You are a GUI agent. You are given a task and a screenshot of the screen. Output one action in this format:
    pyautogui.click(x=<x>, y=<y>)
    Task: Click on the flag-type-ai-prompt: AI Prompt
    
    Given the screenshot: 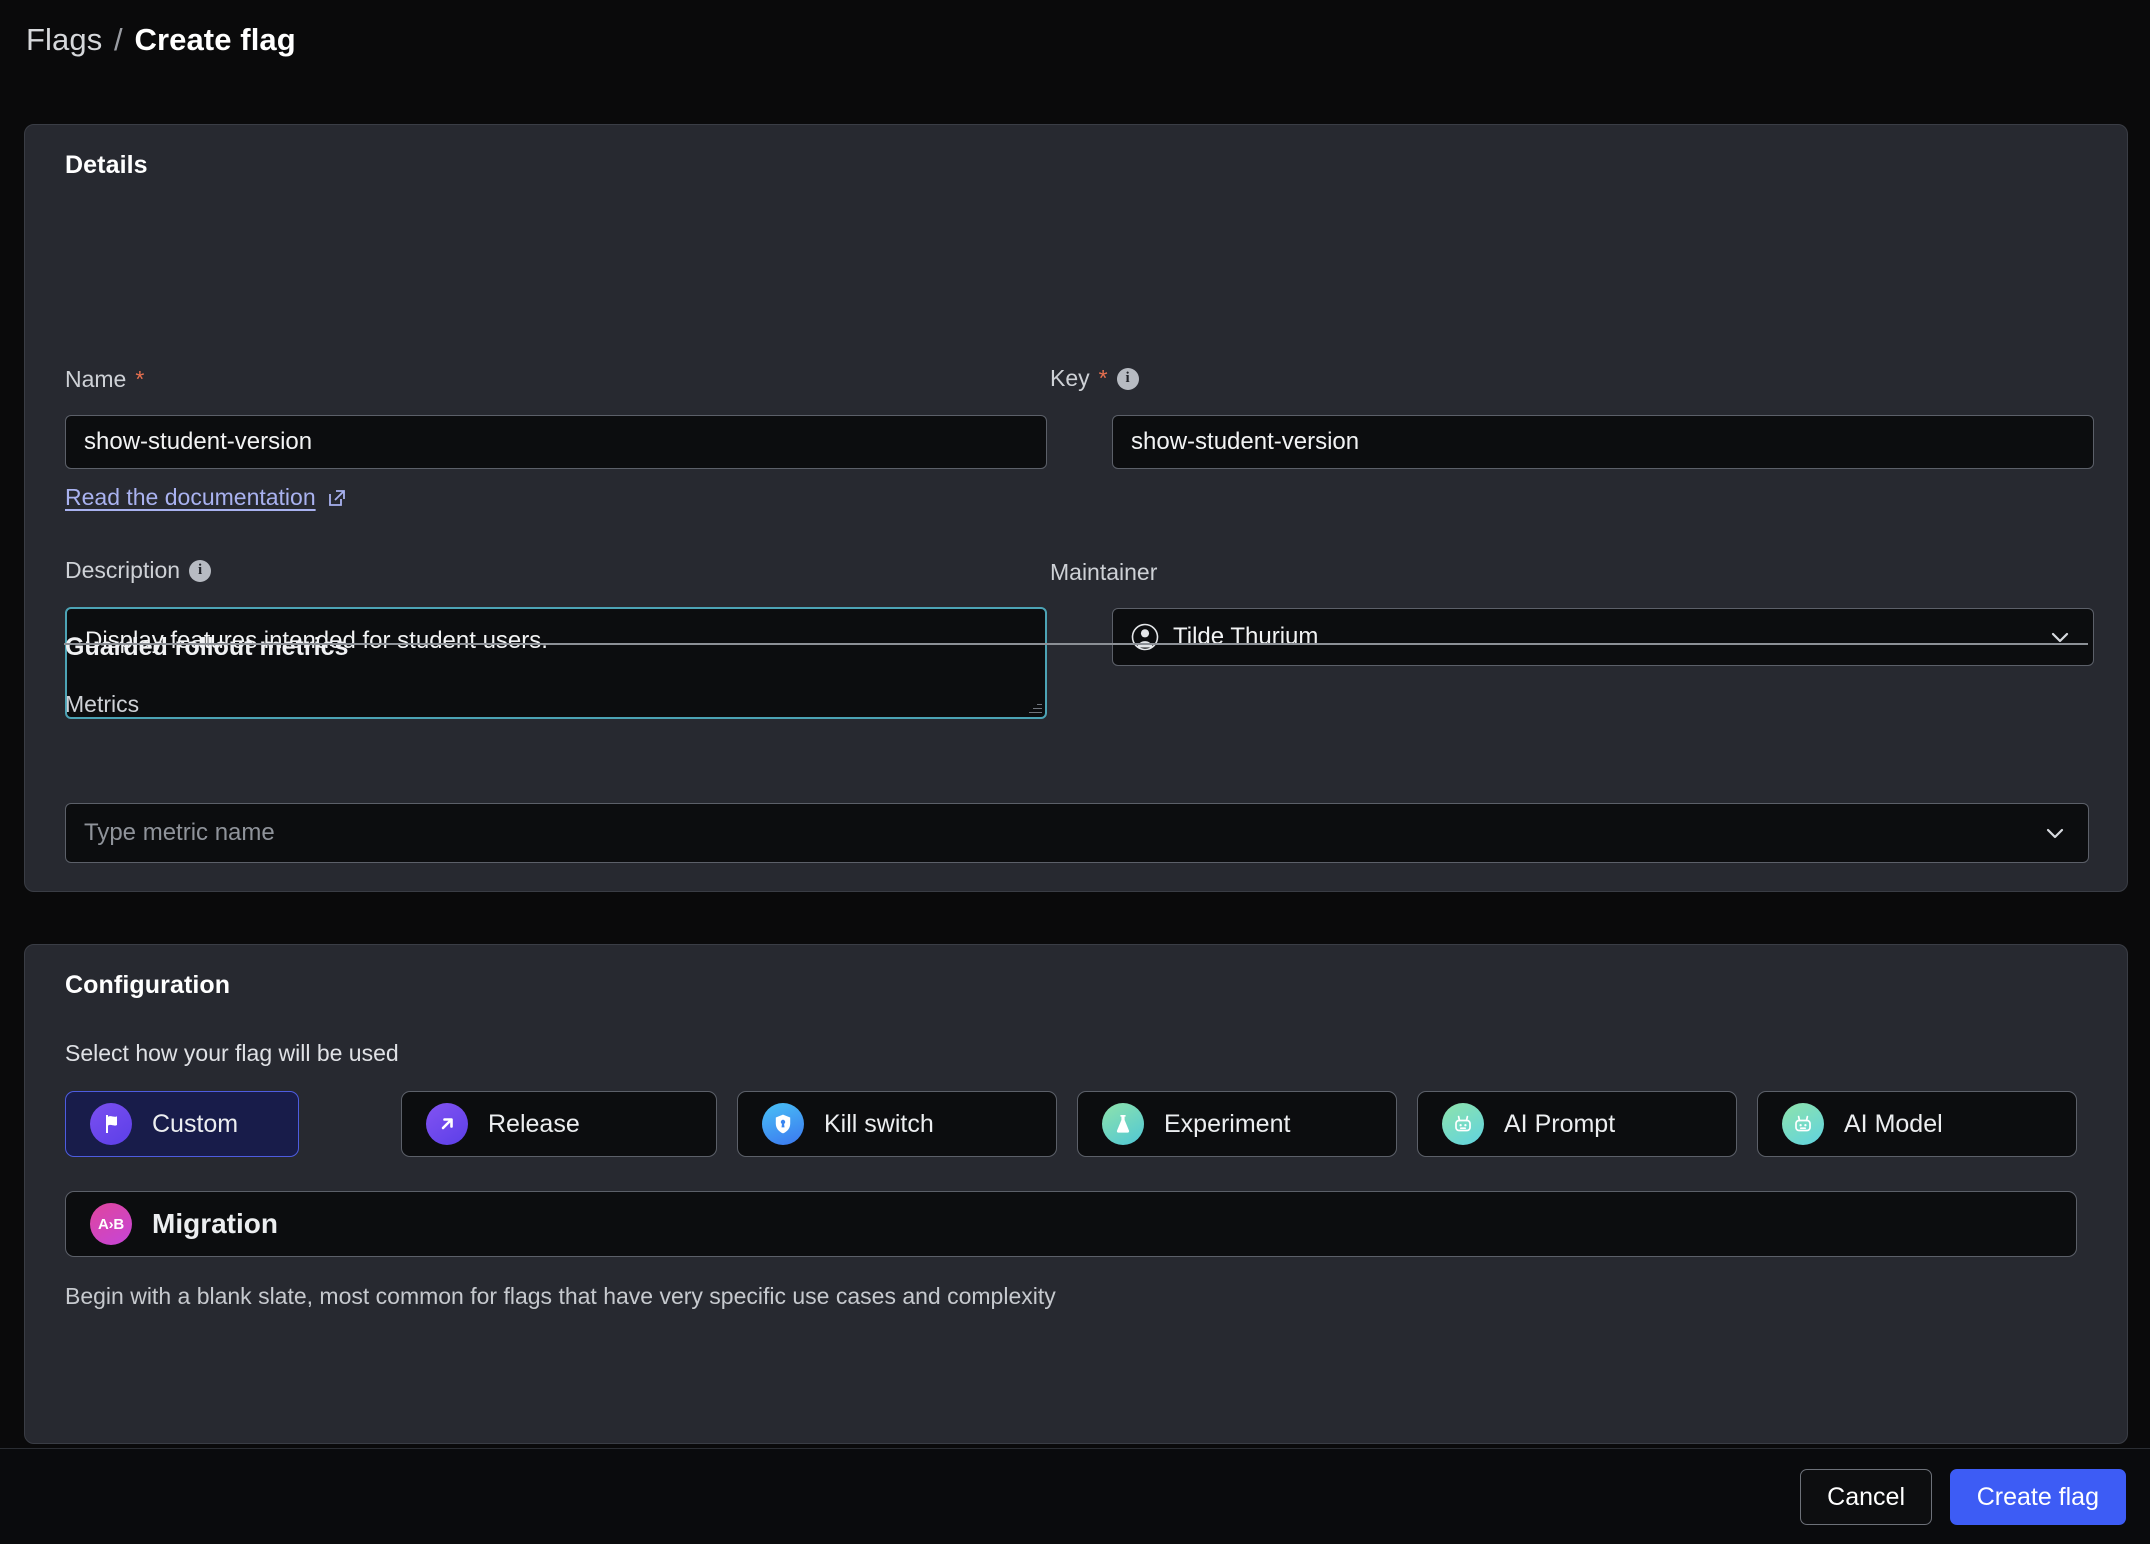 What is the action you would take?
    pyautogui.click(x=1577, y=1124)
    